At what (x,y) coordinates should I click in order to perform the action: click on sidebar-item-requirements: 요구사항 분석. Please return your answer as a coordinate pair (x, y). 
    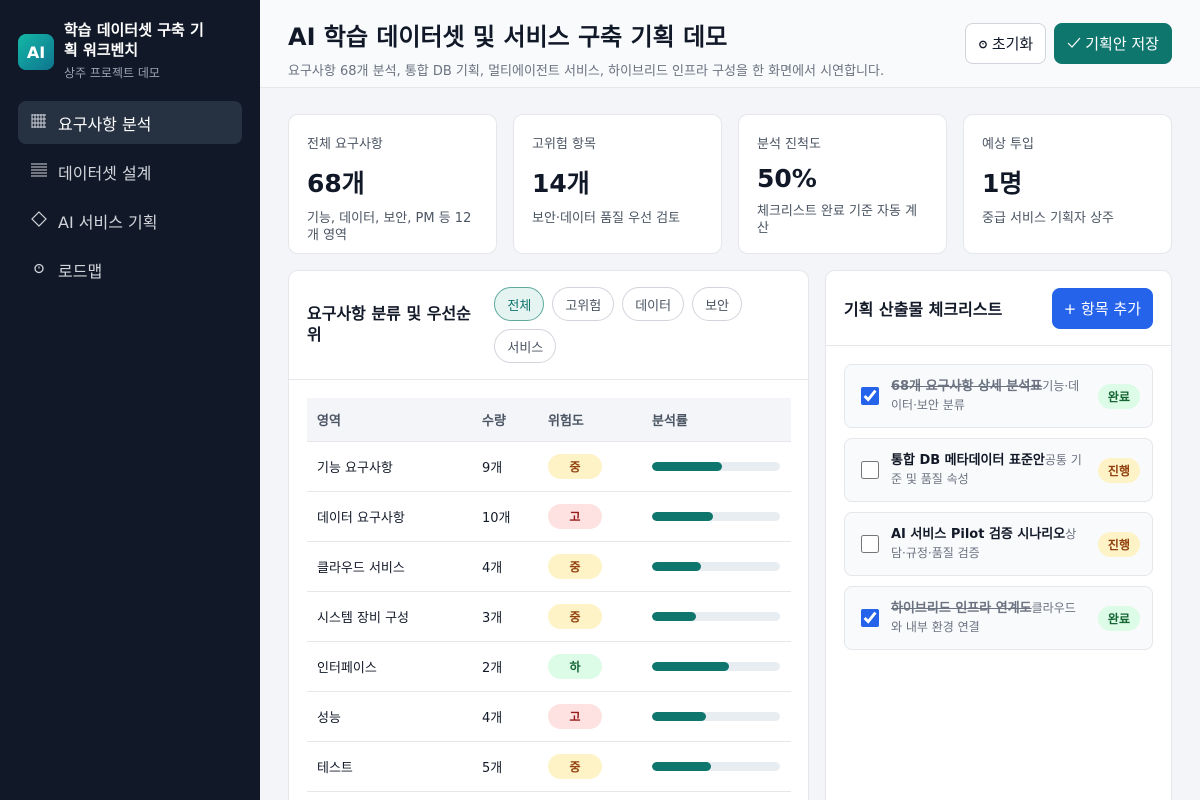
    Looking at the image, I should click on (130, 122).